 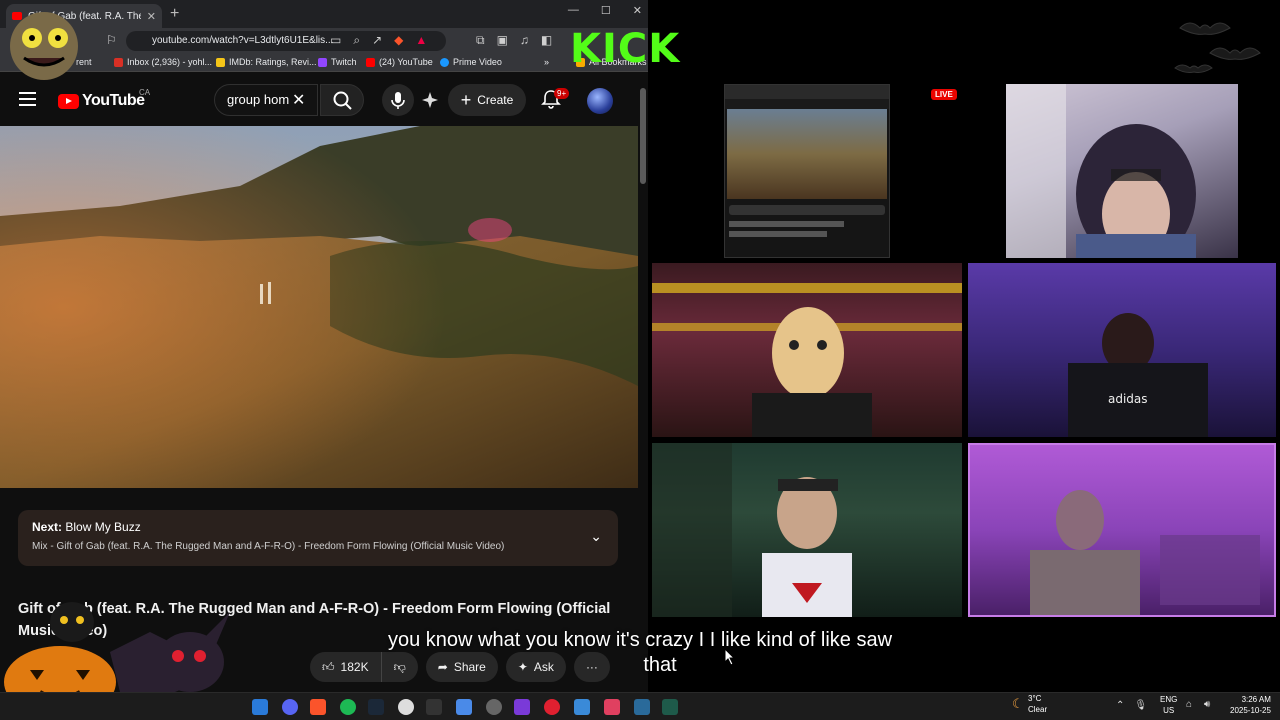 What do you see at coordinates (494, 707) in the screenshot?
I see `obs-icon` at bounding box center [494, 707].